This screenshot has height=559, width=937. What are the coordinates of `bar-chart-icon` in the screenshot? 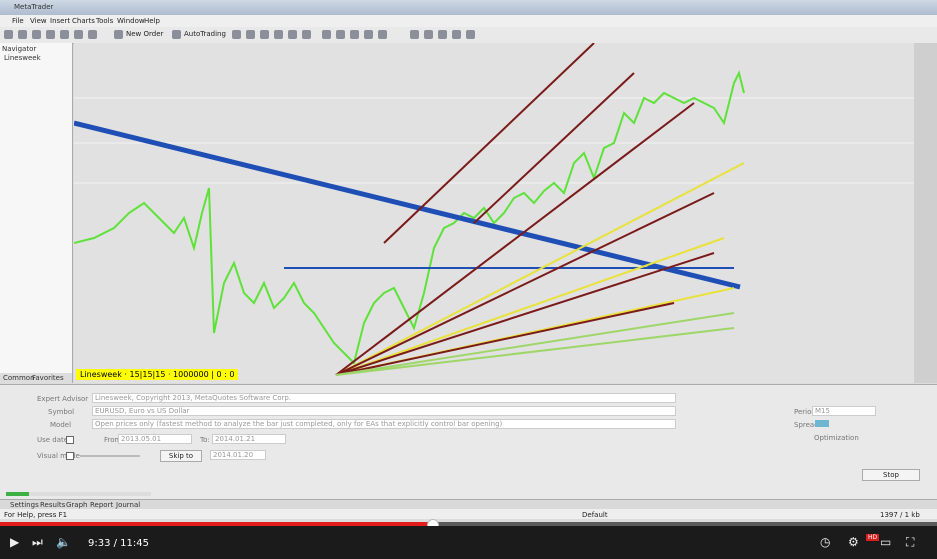 It's located at (236, 34).